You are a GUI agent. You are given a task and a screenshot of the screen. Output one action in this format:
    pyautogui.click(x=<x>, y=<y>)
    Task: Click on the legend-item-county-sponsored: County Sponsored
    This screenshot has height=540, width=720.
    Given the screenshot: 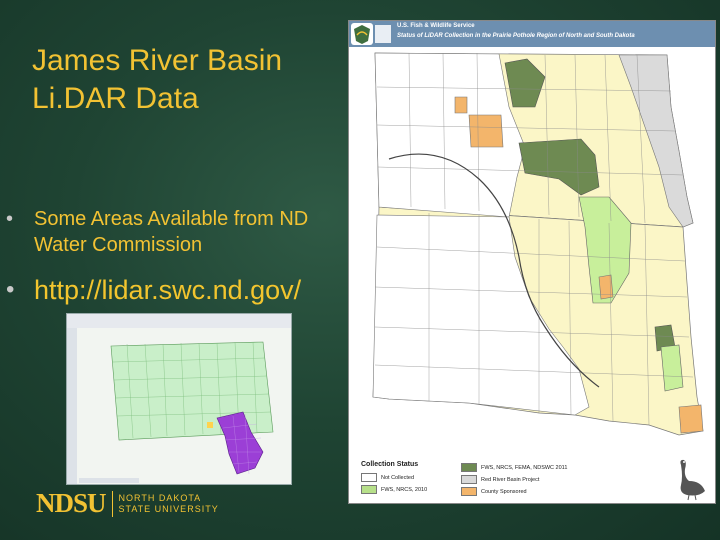 What is the action you would take?
    pyautogui.click(x=494, y=491)
    